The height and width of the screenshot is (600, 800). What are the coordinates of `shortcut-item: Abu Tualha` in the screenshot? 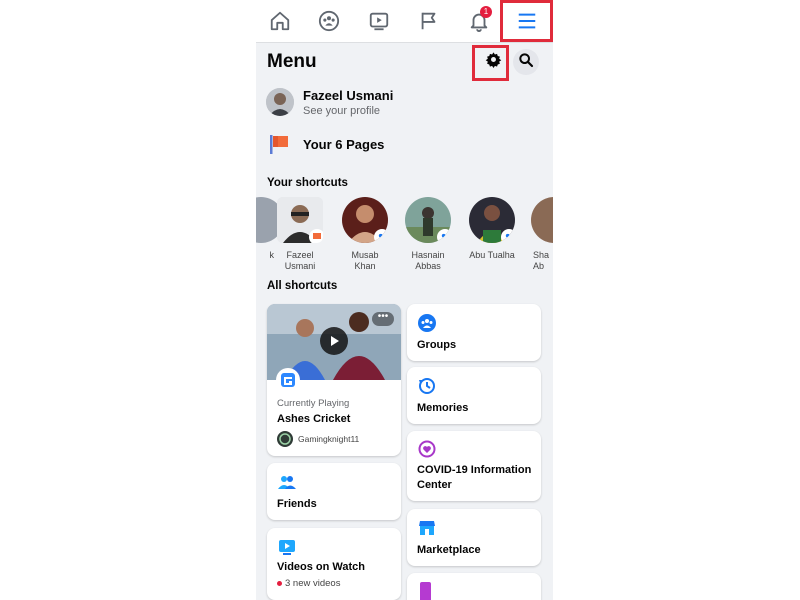 It's located at (492, 229).